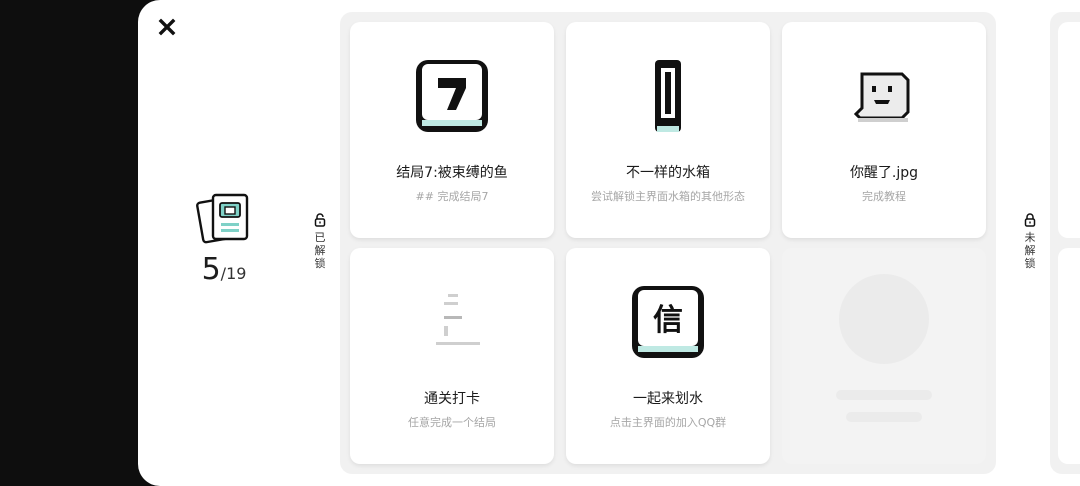 This screenshot has height=486, width=1080. I want to click on achievement-title: 通关打卡, so click(452, 399).